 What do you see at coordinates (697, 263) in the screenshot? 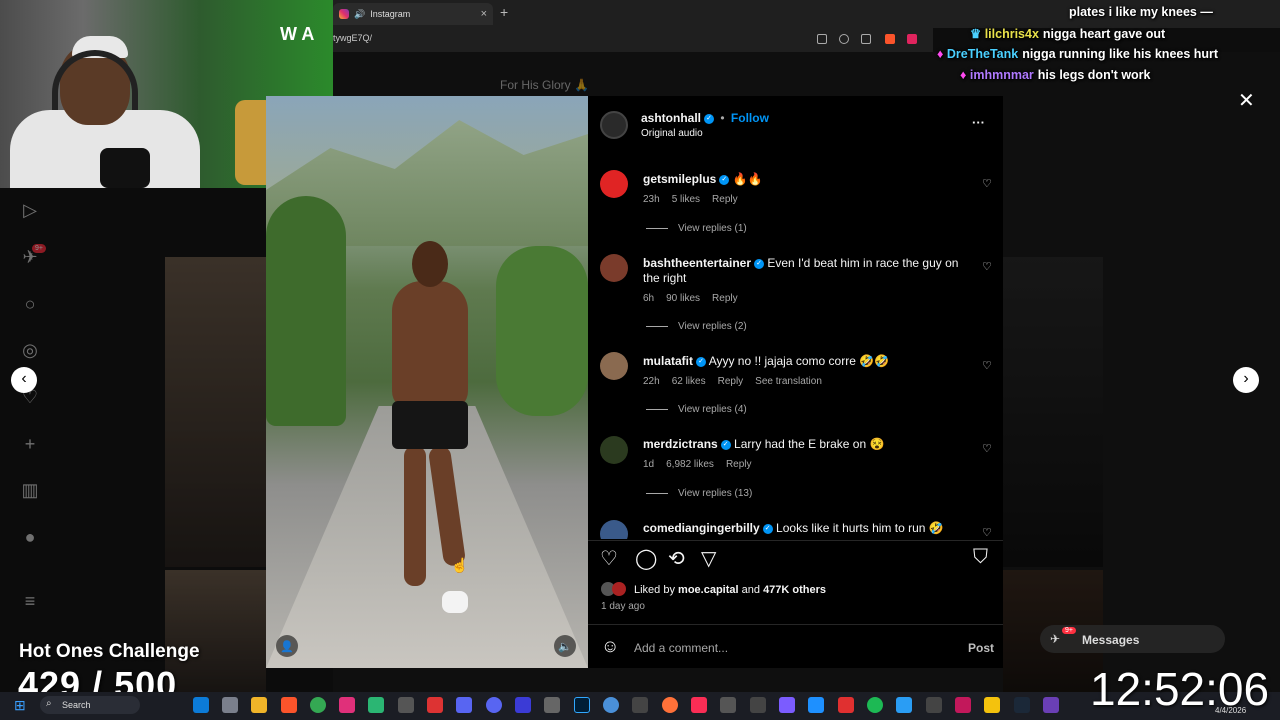
I see `comment-username: bashtheentertainer` at bounding box center [697, 263].